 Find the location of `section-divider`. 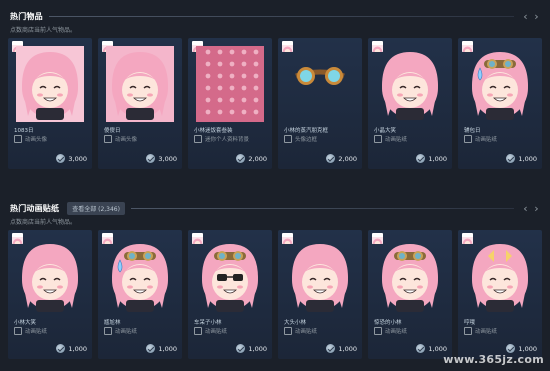

section-divider is located at coordinates (322, 208).